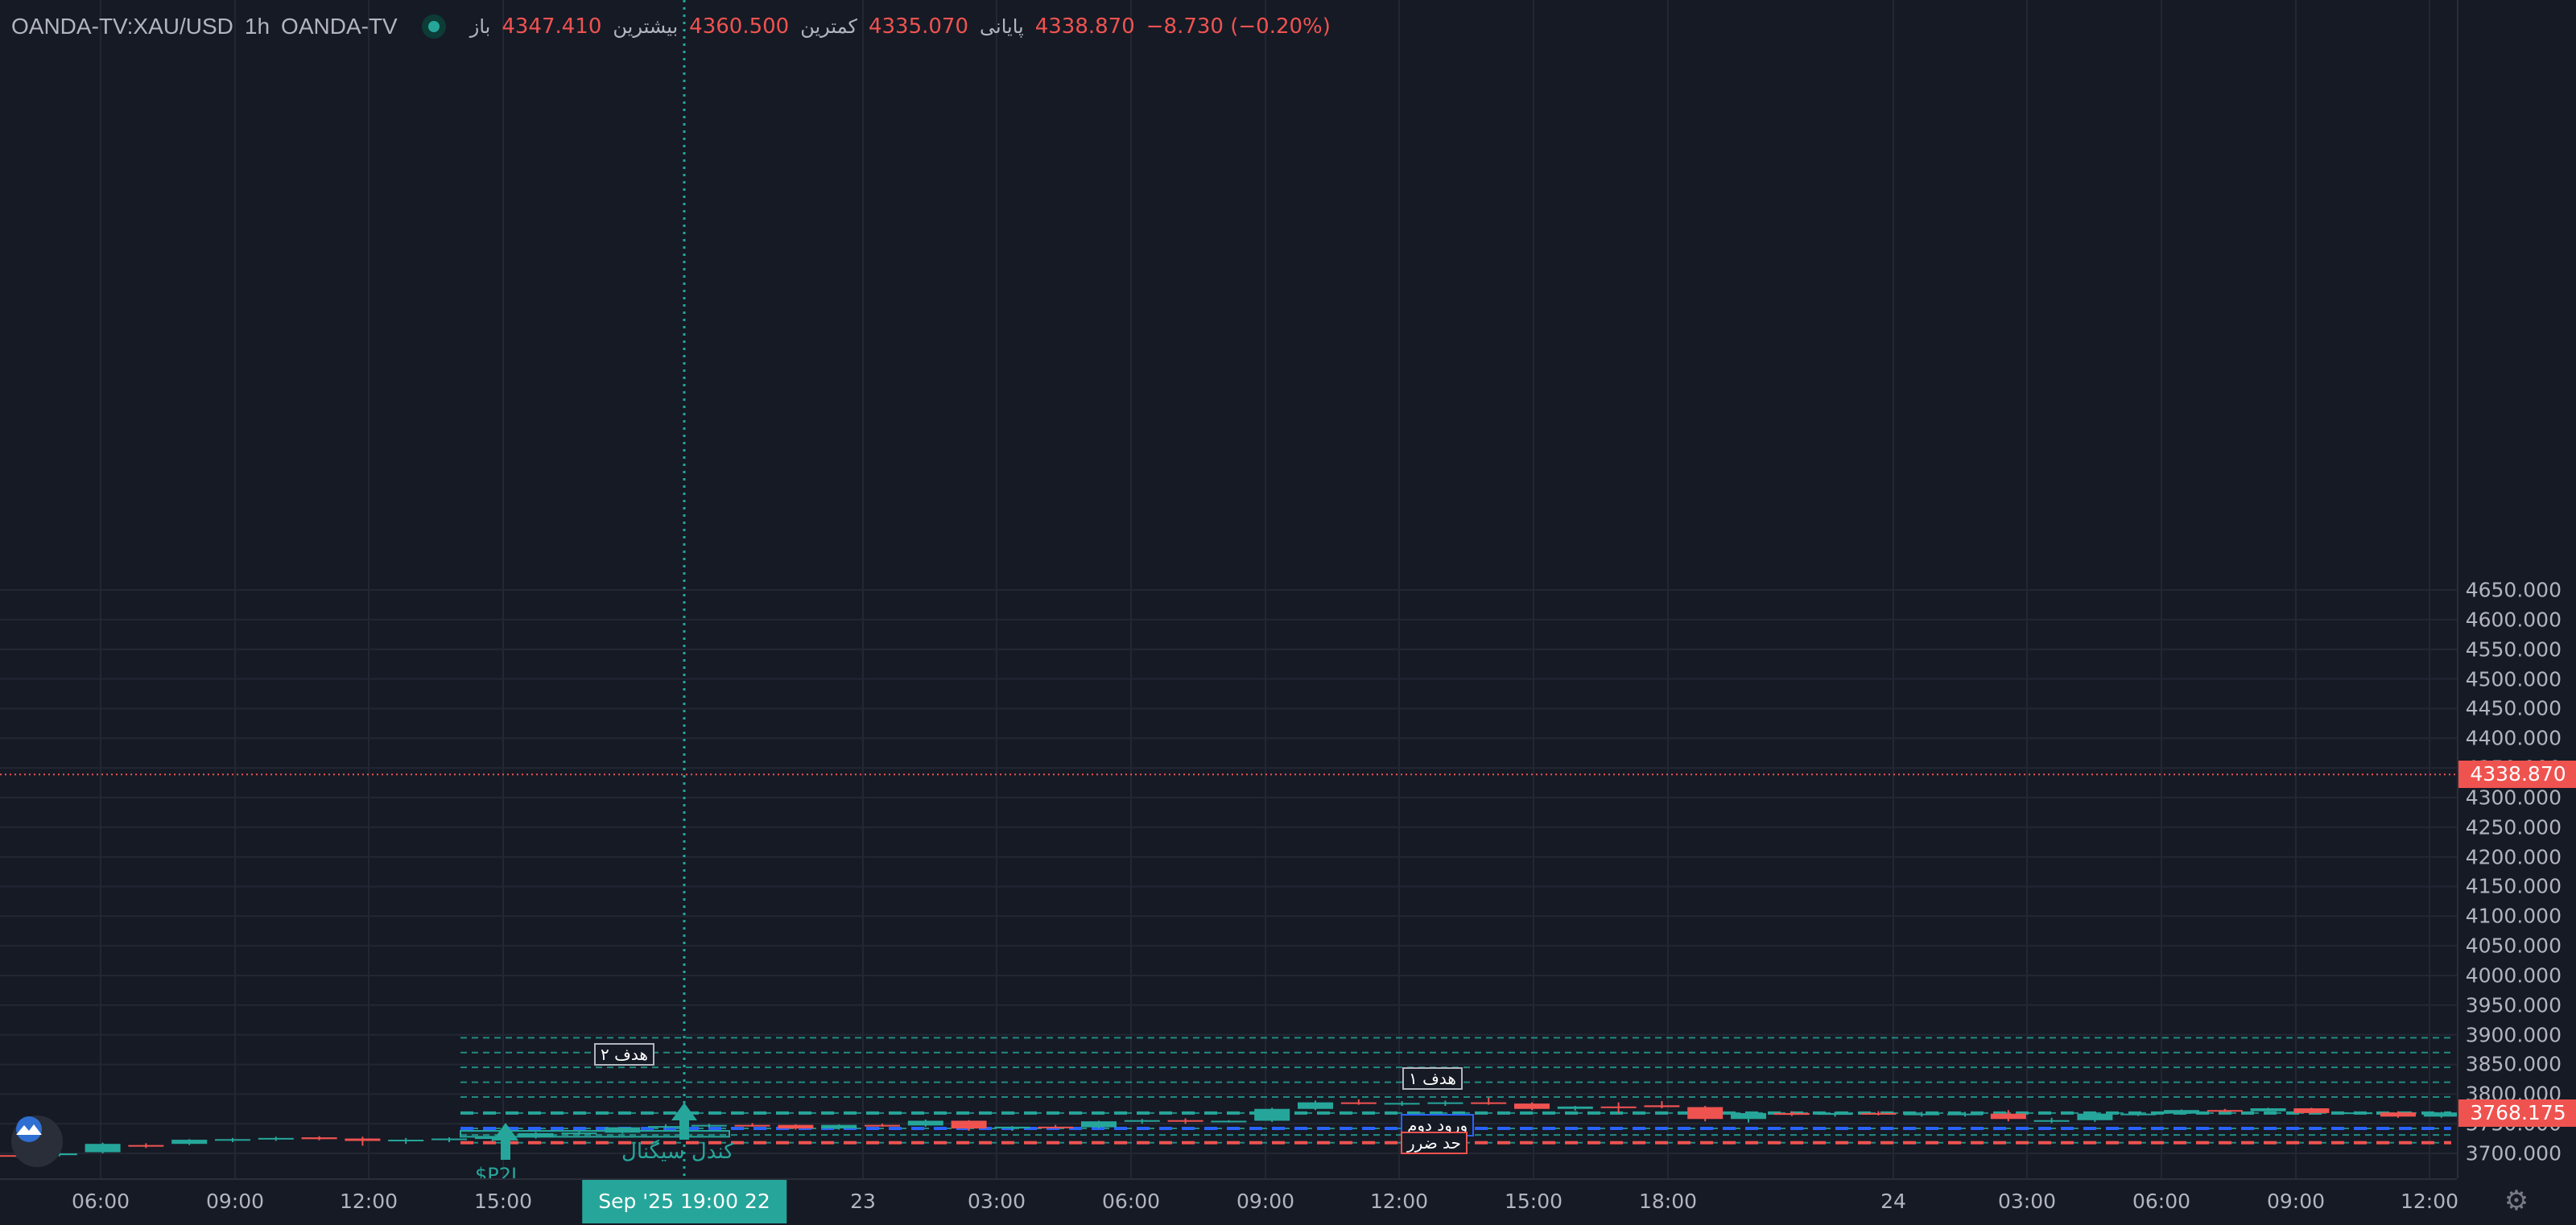  Describe the element at coordinates (552, 26) in the screenshot. I see `legend-open-value: 4347.410` at that location.